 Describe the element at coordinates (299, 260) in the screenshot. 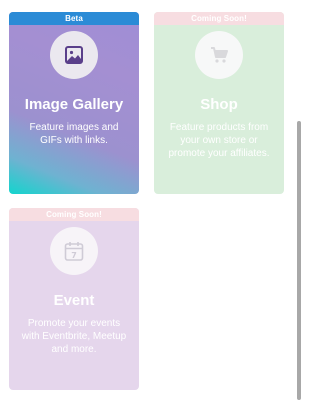

I see `vertical-scrollbar` at that location.